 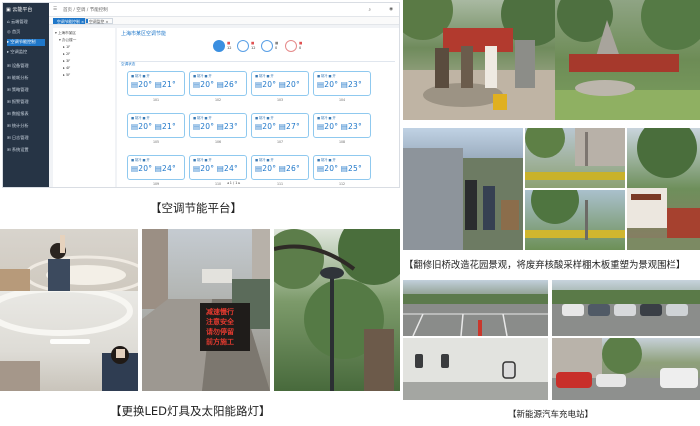 What do you see at coordinates (224, 21) in the screenshot?
I see `tab-bar: 空调节能控制 × 空调监控 ×` at bounding box center [224, 21].